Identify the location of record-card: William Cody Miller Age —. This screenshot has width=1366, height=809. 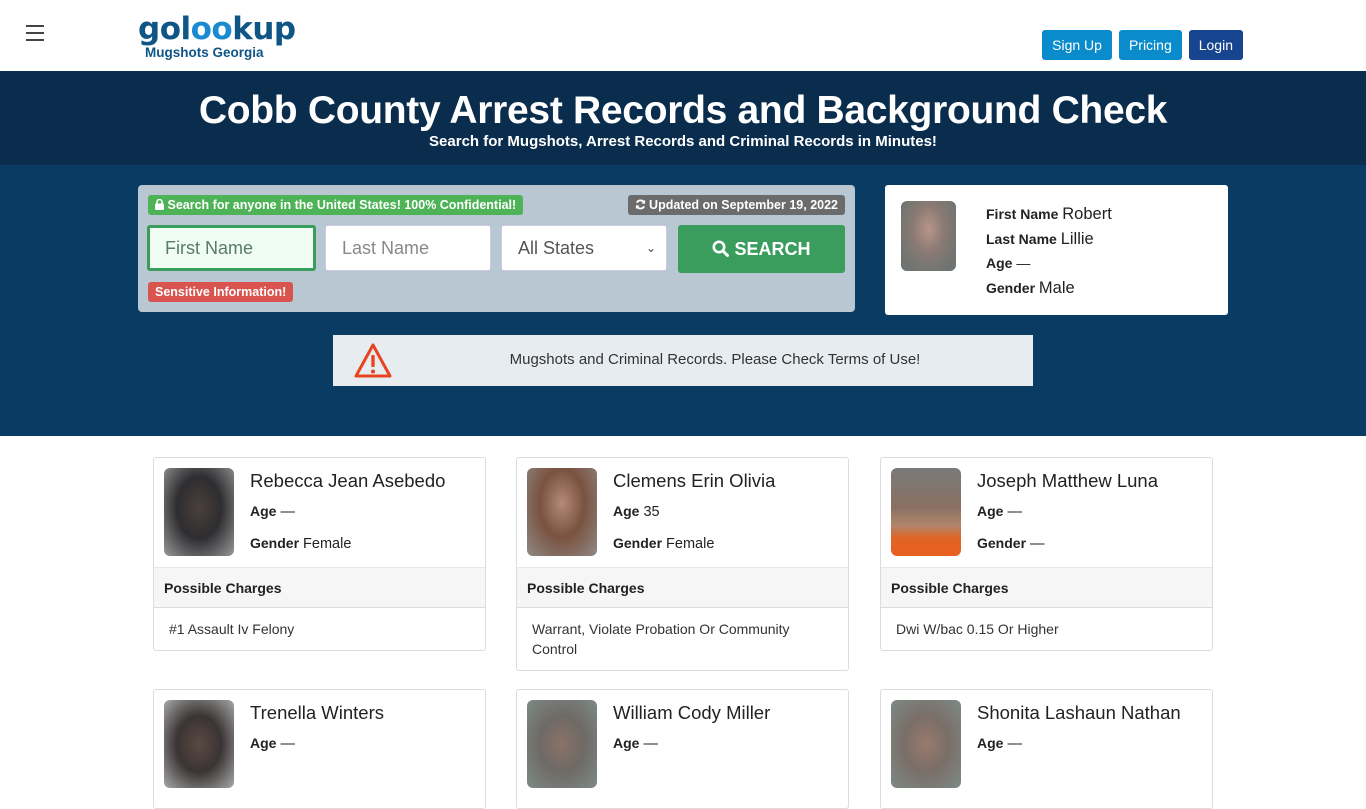
(682, 749).